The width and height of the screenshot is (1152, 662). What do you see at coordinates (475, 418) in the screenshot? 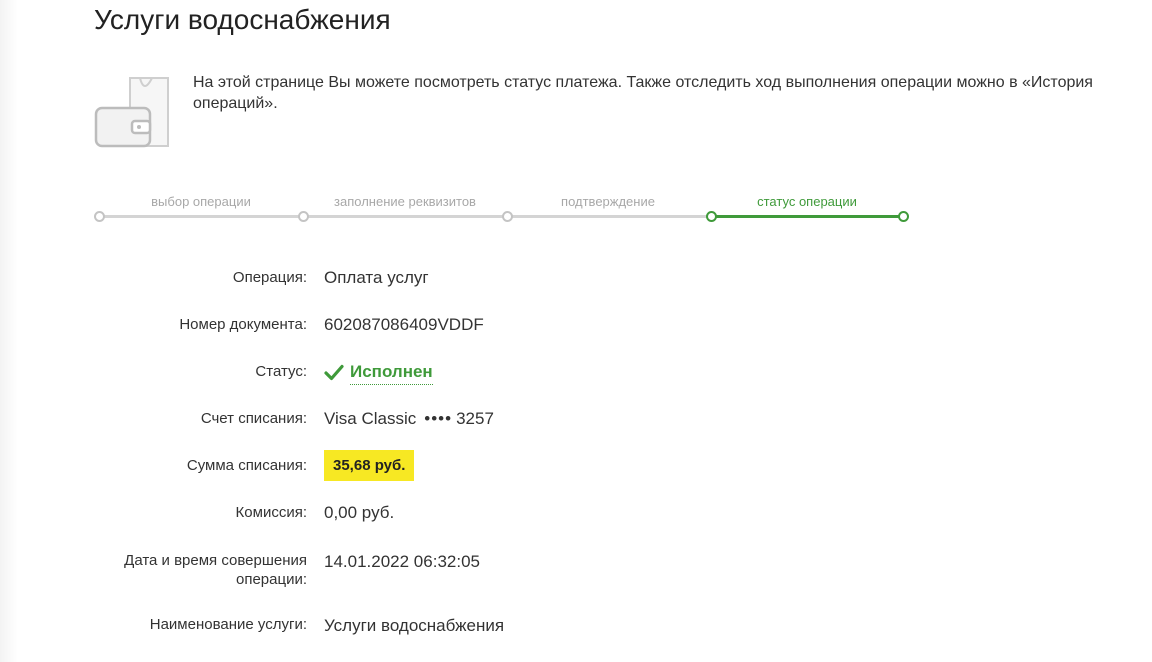
I see `card-last4: 3257` at bounding box center [475, 418].